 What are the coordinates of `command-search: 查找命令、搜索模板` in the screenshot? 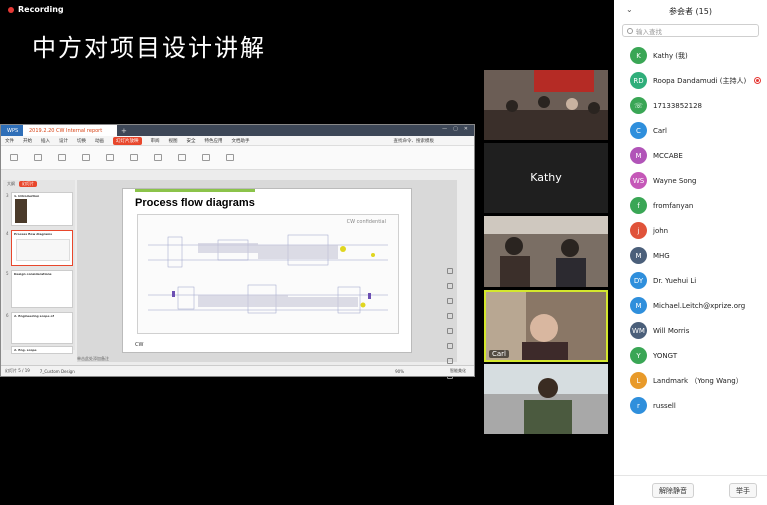 It's located at (414, 141).